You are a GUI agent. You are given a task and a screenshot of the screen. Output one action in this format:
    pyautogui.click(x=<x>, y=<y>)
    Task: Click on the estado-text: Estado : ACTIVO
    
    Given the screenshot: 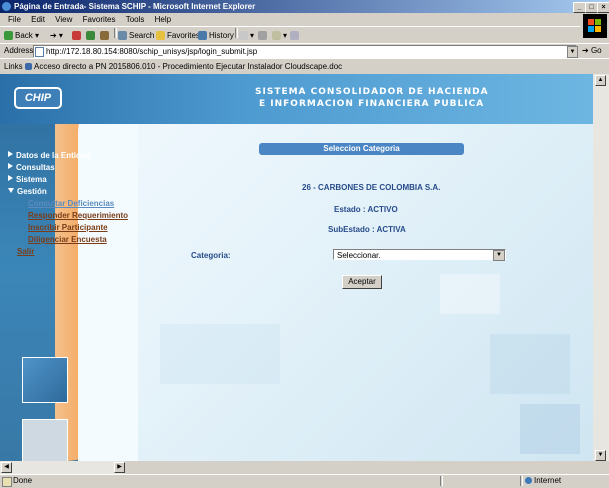 What is the action you would take?
    pyautogui.click(x=366, y=209)
    